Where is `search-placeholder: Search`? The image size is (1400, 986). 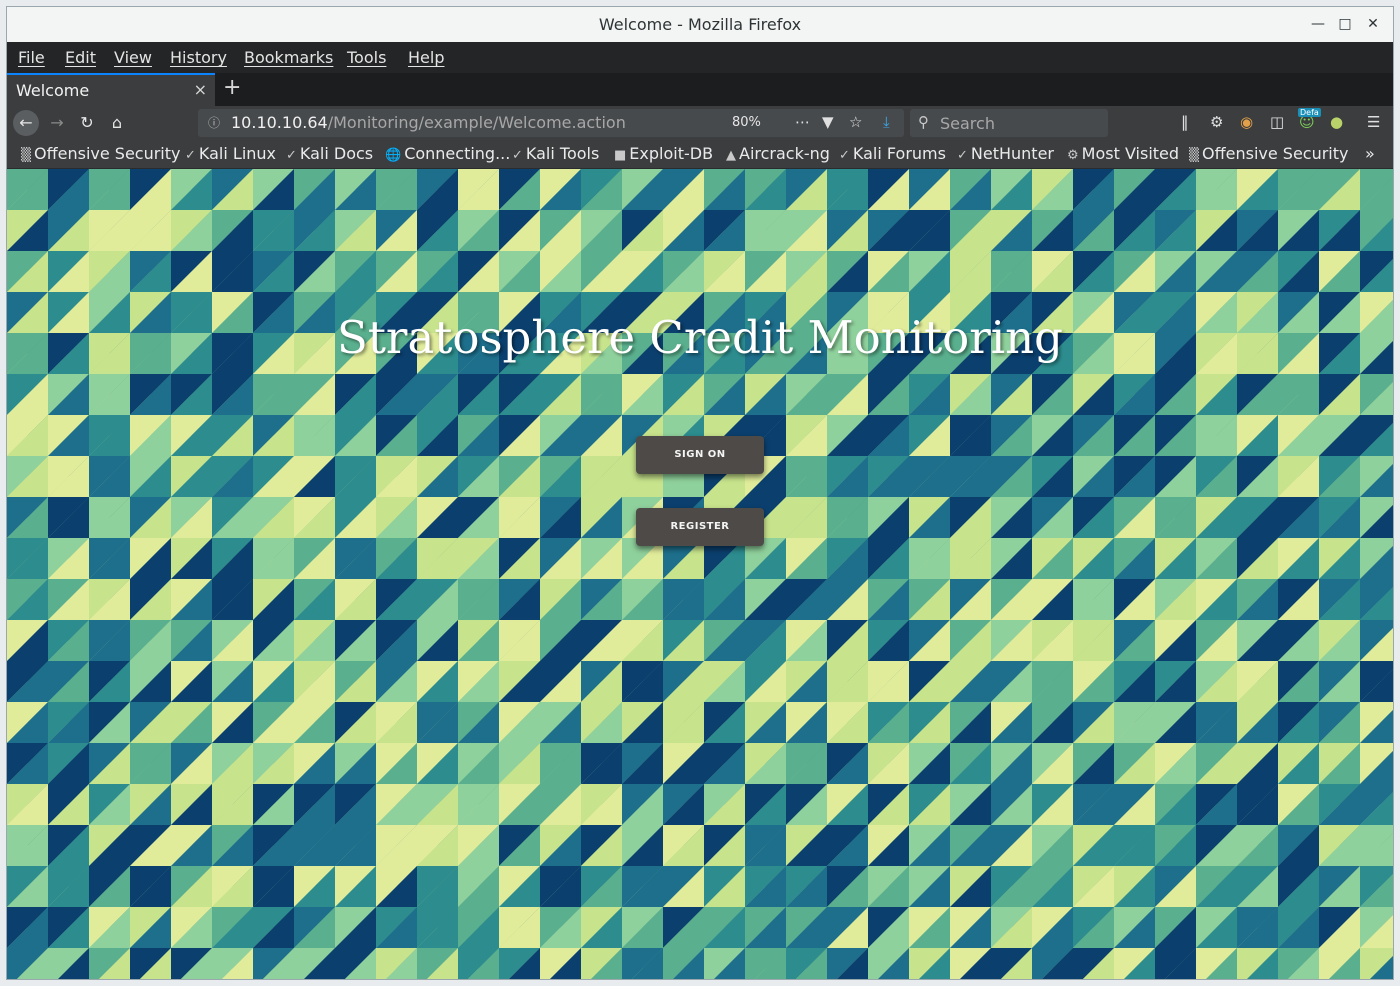
search-placeholder: Search is located at coordinates (967, 123).